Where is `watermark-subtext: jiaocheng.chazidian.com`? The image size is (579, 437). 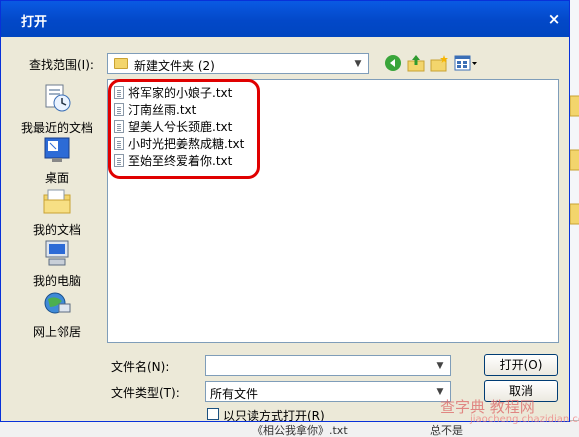
watermark-subtext: jiaocheng.chazidian.com is located at coordinates (524, 419).